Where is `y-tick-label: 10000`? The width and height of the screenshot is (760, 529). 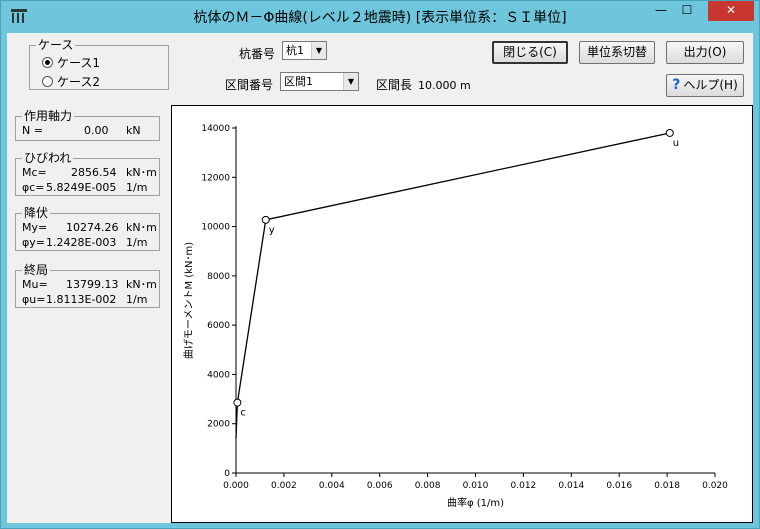
y-tick-label: 10000 is located at coordinates (215, 228).